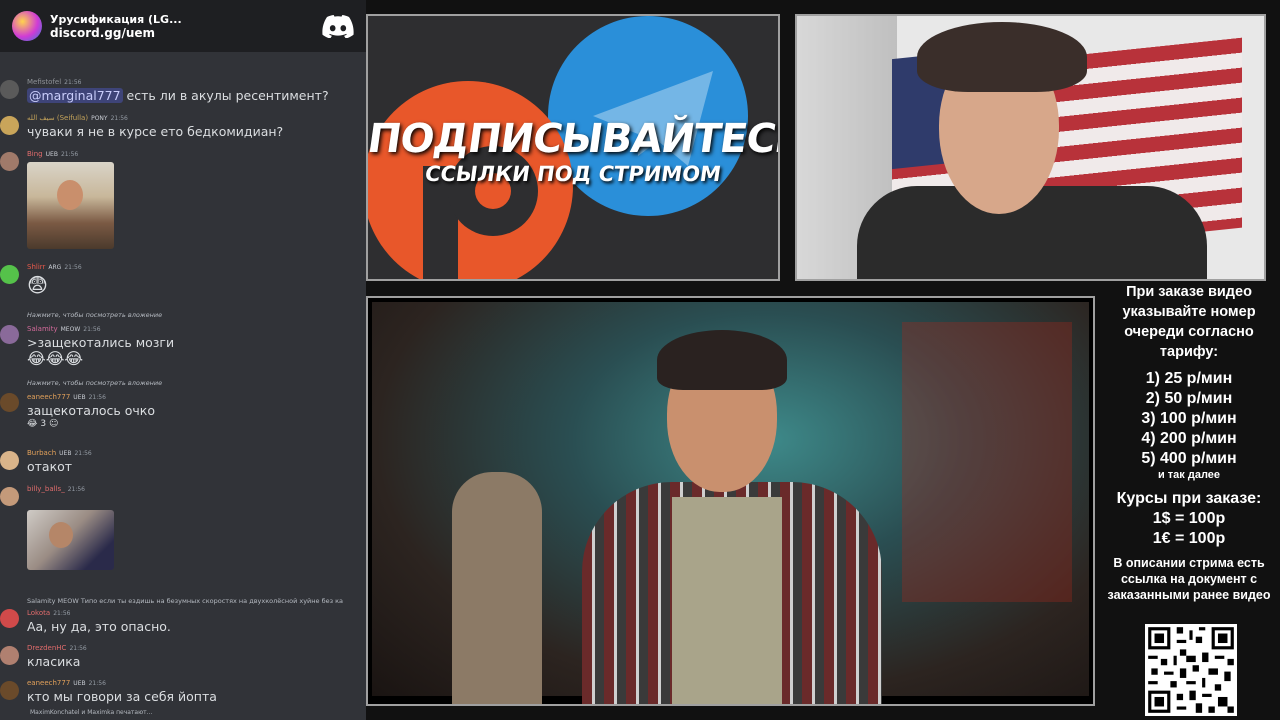 Image resolution: width=1280 pixels, height=720 pixels. What do you see at coordinates (1189, 458) in the screenshot?
I see `tariff-item: 5) 400 р/мин` at bounding box center [1189, 458].